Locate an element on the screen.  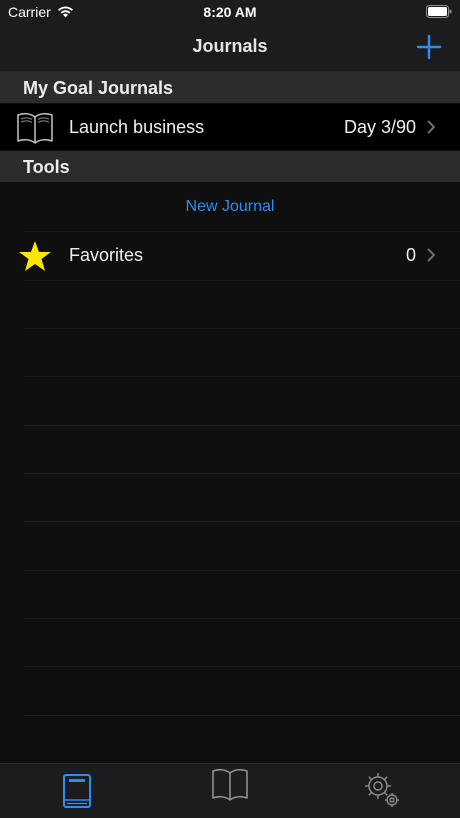
tab-journals is located at coordinates (77, 790).